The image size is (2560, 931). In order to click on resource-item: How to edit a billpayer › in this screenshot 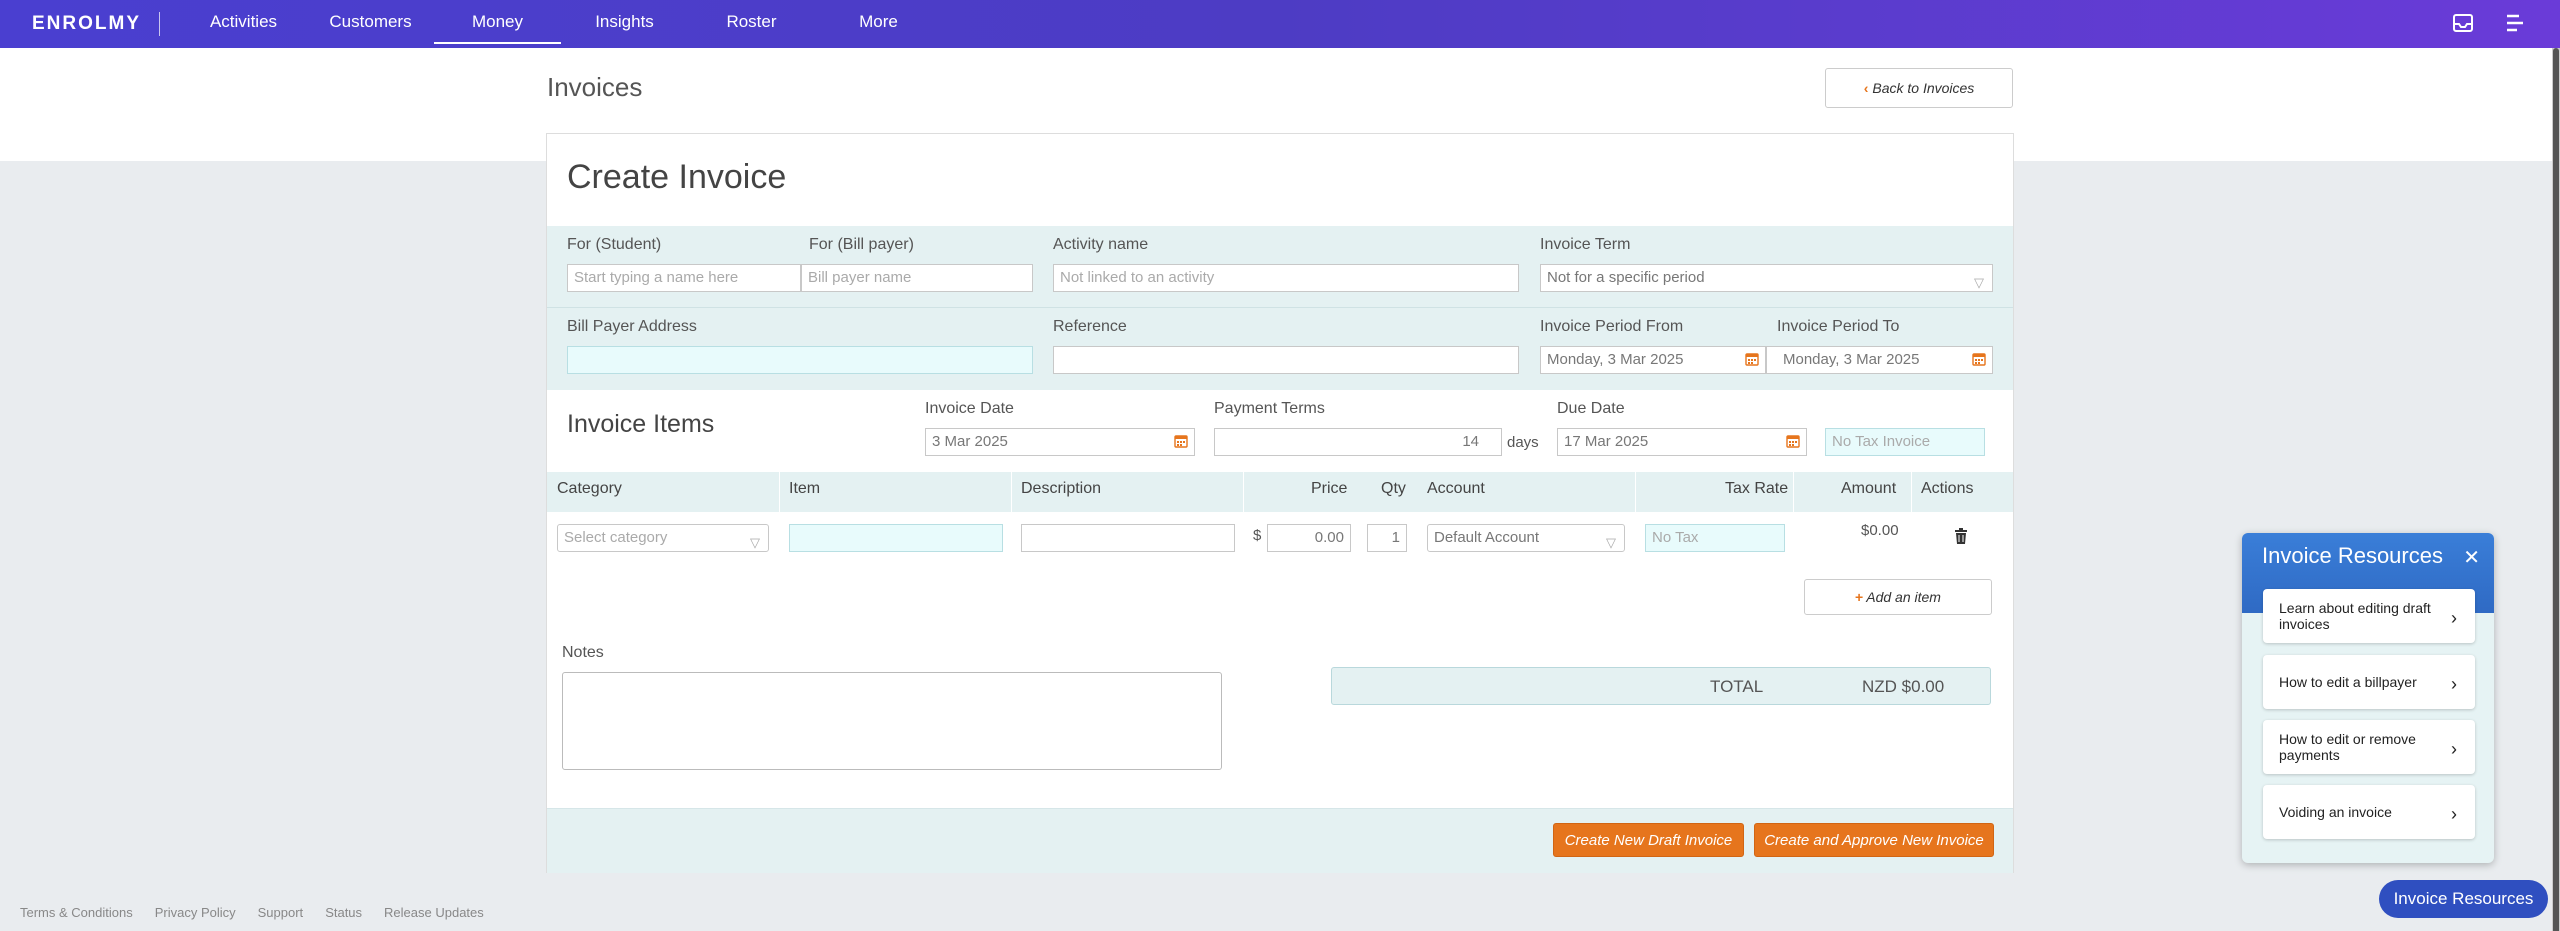, I will do `click(2369, 682)`.